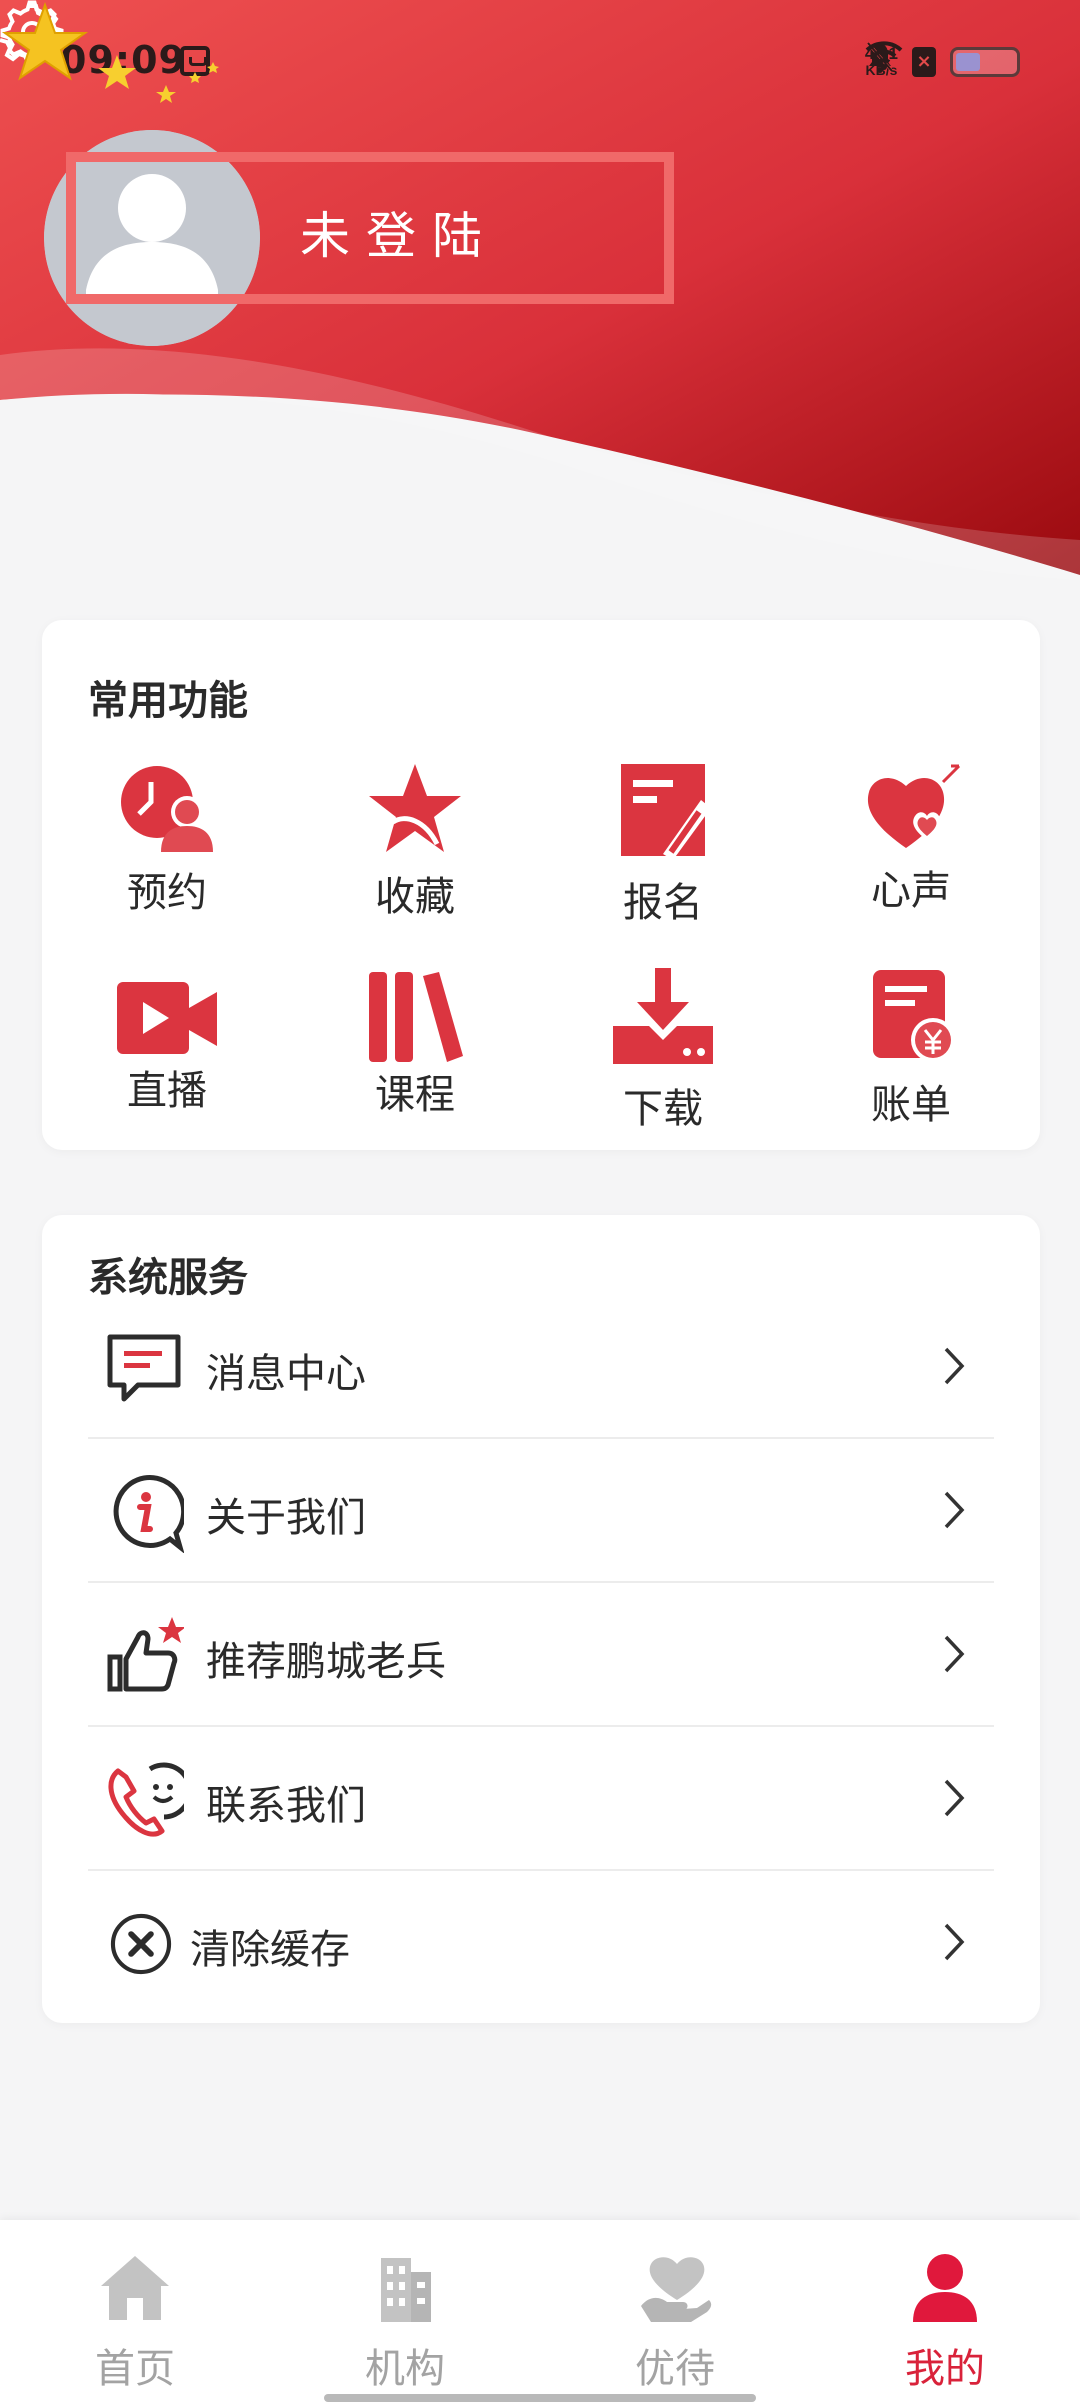 The width and height of the screenshot is (1080, 2408). I want to click on nav-benefits-label: 优待, so click(675, 2369).